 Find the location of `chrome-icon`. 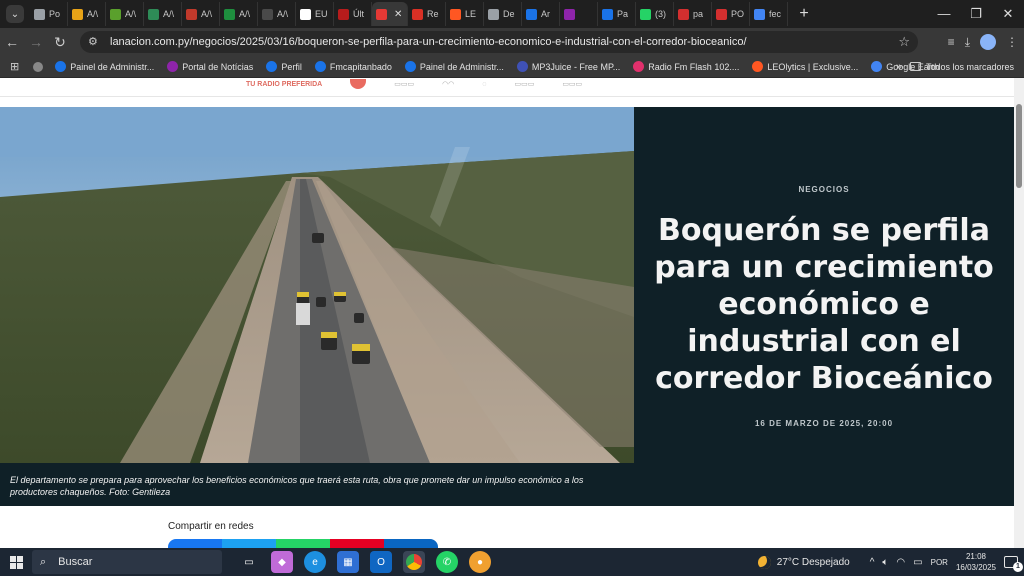

chrome-icon is located at coordinates (414, 562).